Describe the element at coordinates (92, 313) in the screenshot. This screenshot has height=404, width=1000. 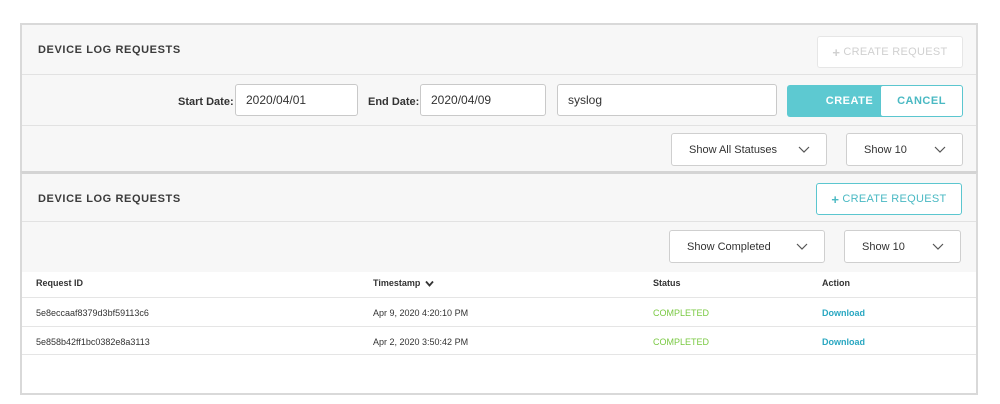
I see `request-id-cell: 5e8eccaaf8379d3bf59113c6` at that location.